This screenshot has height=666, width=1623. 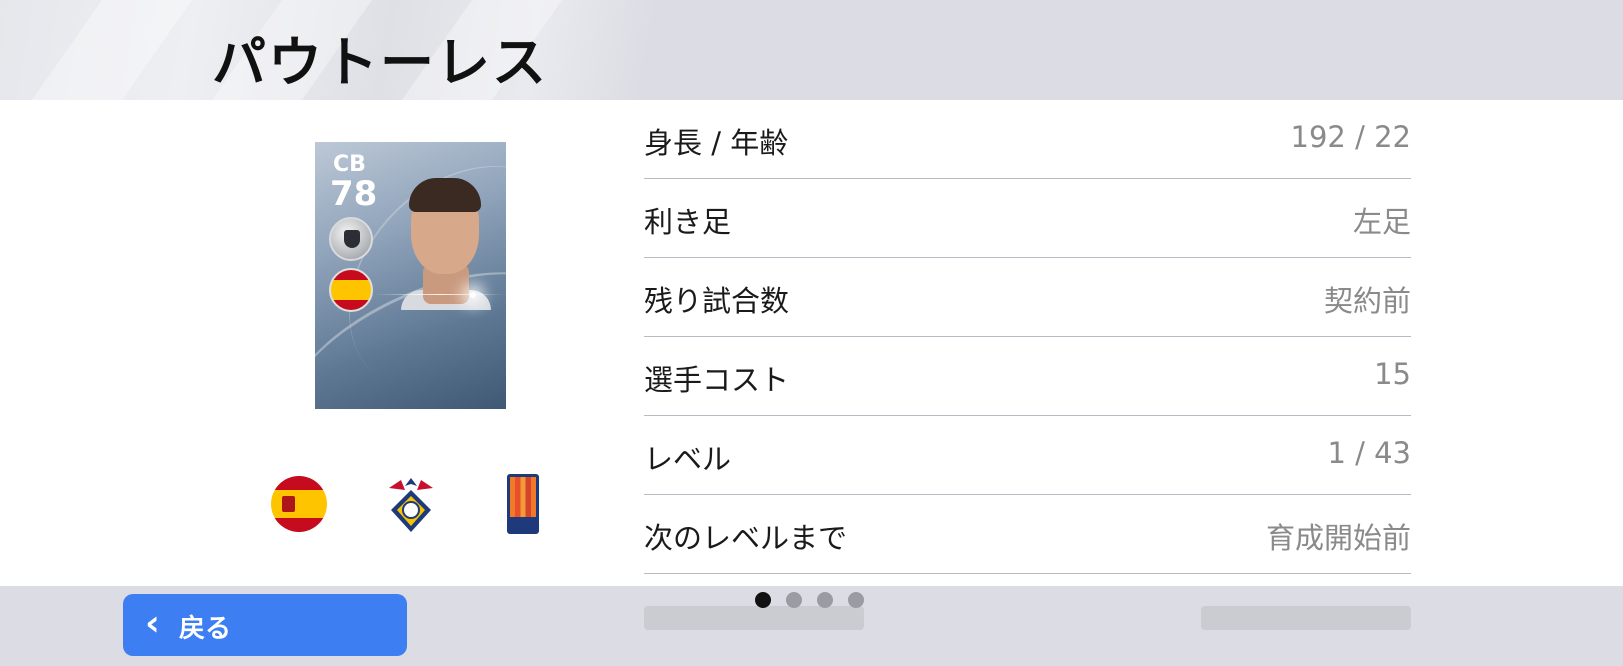 What do you see at coordinates (473, 295) in the screenshot?
I see `card-sparkle` at bounding box center [473, 295].